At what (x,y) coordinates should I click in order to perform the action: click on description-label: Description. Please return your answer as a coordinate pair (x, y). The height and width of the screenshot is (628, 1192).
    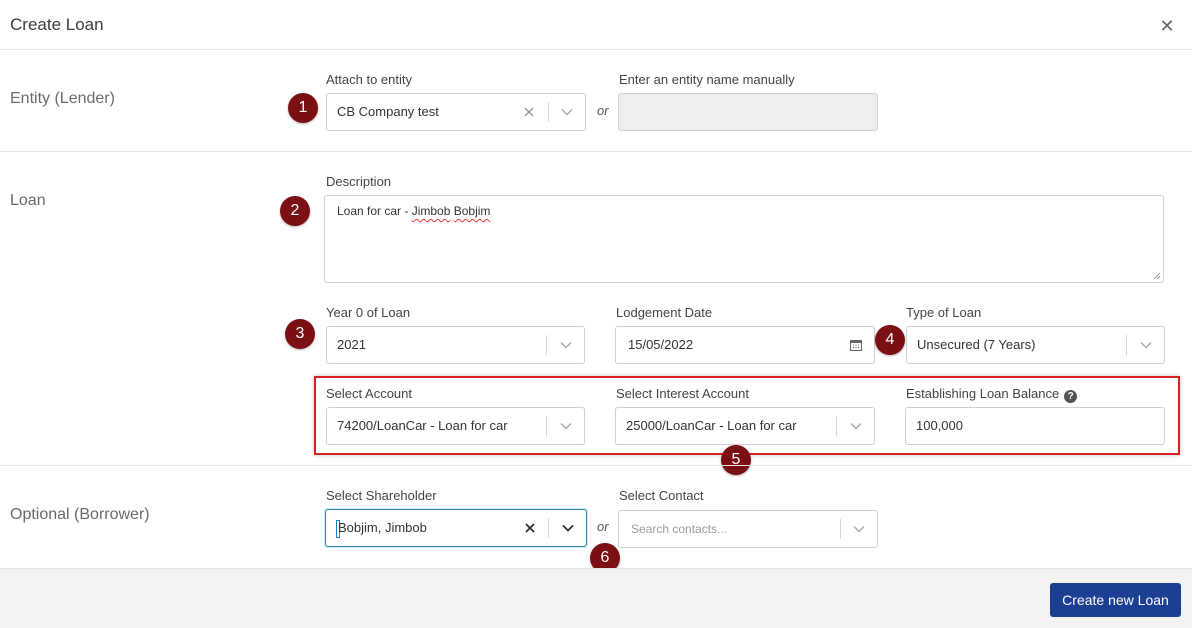
    Looking at the image, I should click on (359, 181).